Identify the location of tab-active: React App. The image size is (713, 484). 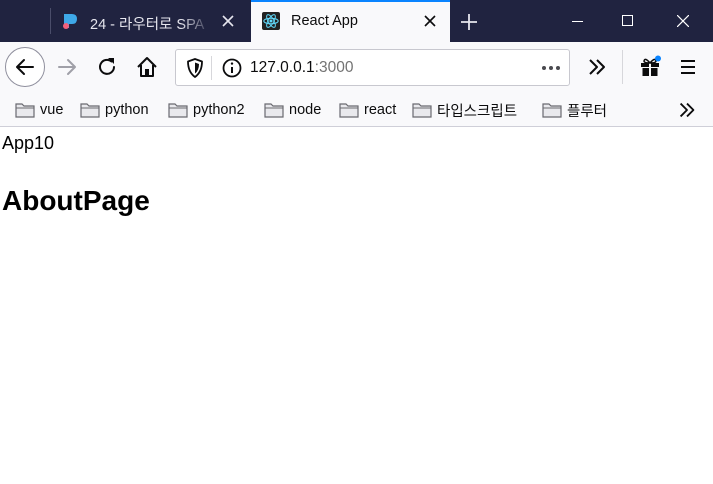
(350, 21).